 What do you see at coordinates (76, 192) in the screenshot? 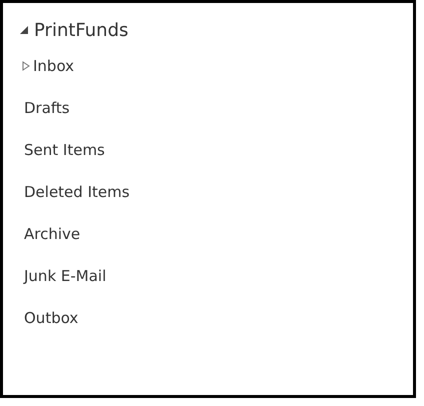
I see `folder-item: Deleted Items` at bounding box center [76, 192].